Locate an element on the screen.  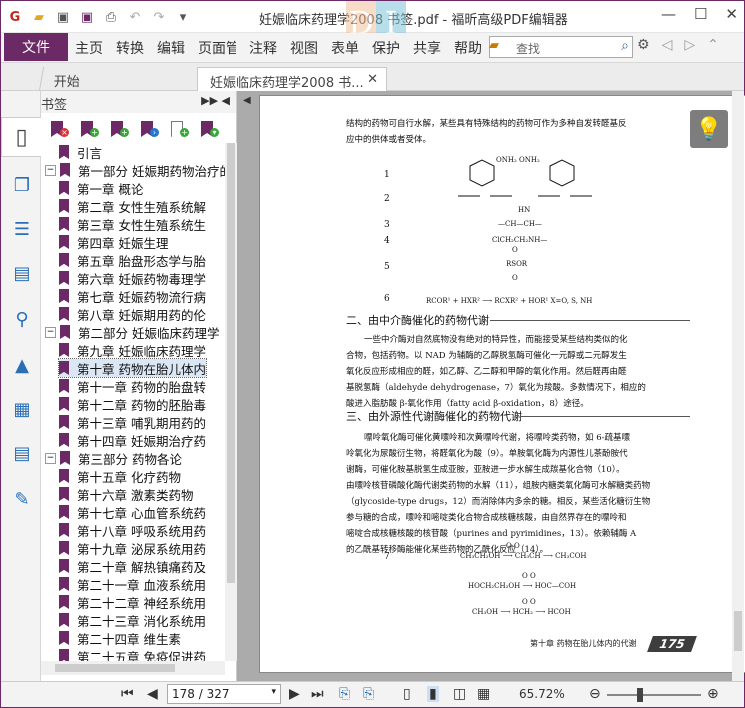
last-page-icon: ⏭ is located at coordinates (317, 694).